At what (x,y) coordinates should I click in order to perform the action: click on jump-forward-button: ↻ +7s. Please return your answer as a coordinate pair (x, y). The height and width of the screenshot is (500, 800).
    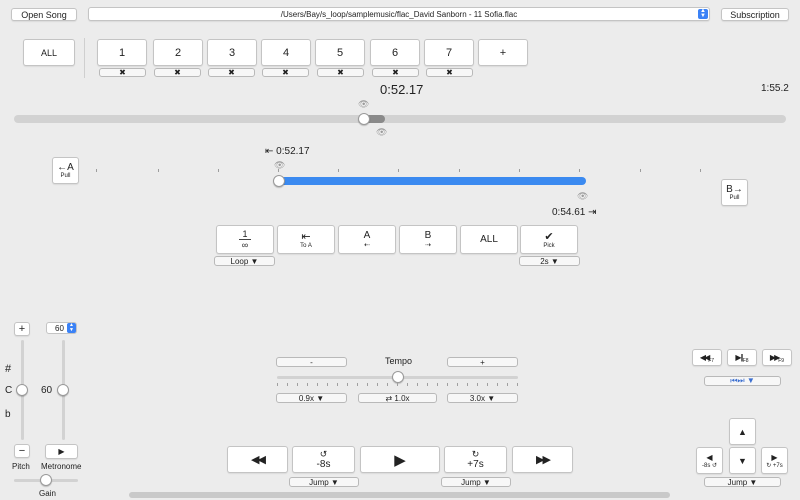
    Looking at the image, I should click on (475, 459).